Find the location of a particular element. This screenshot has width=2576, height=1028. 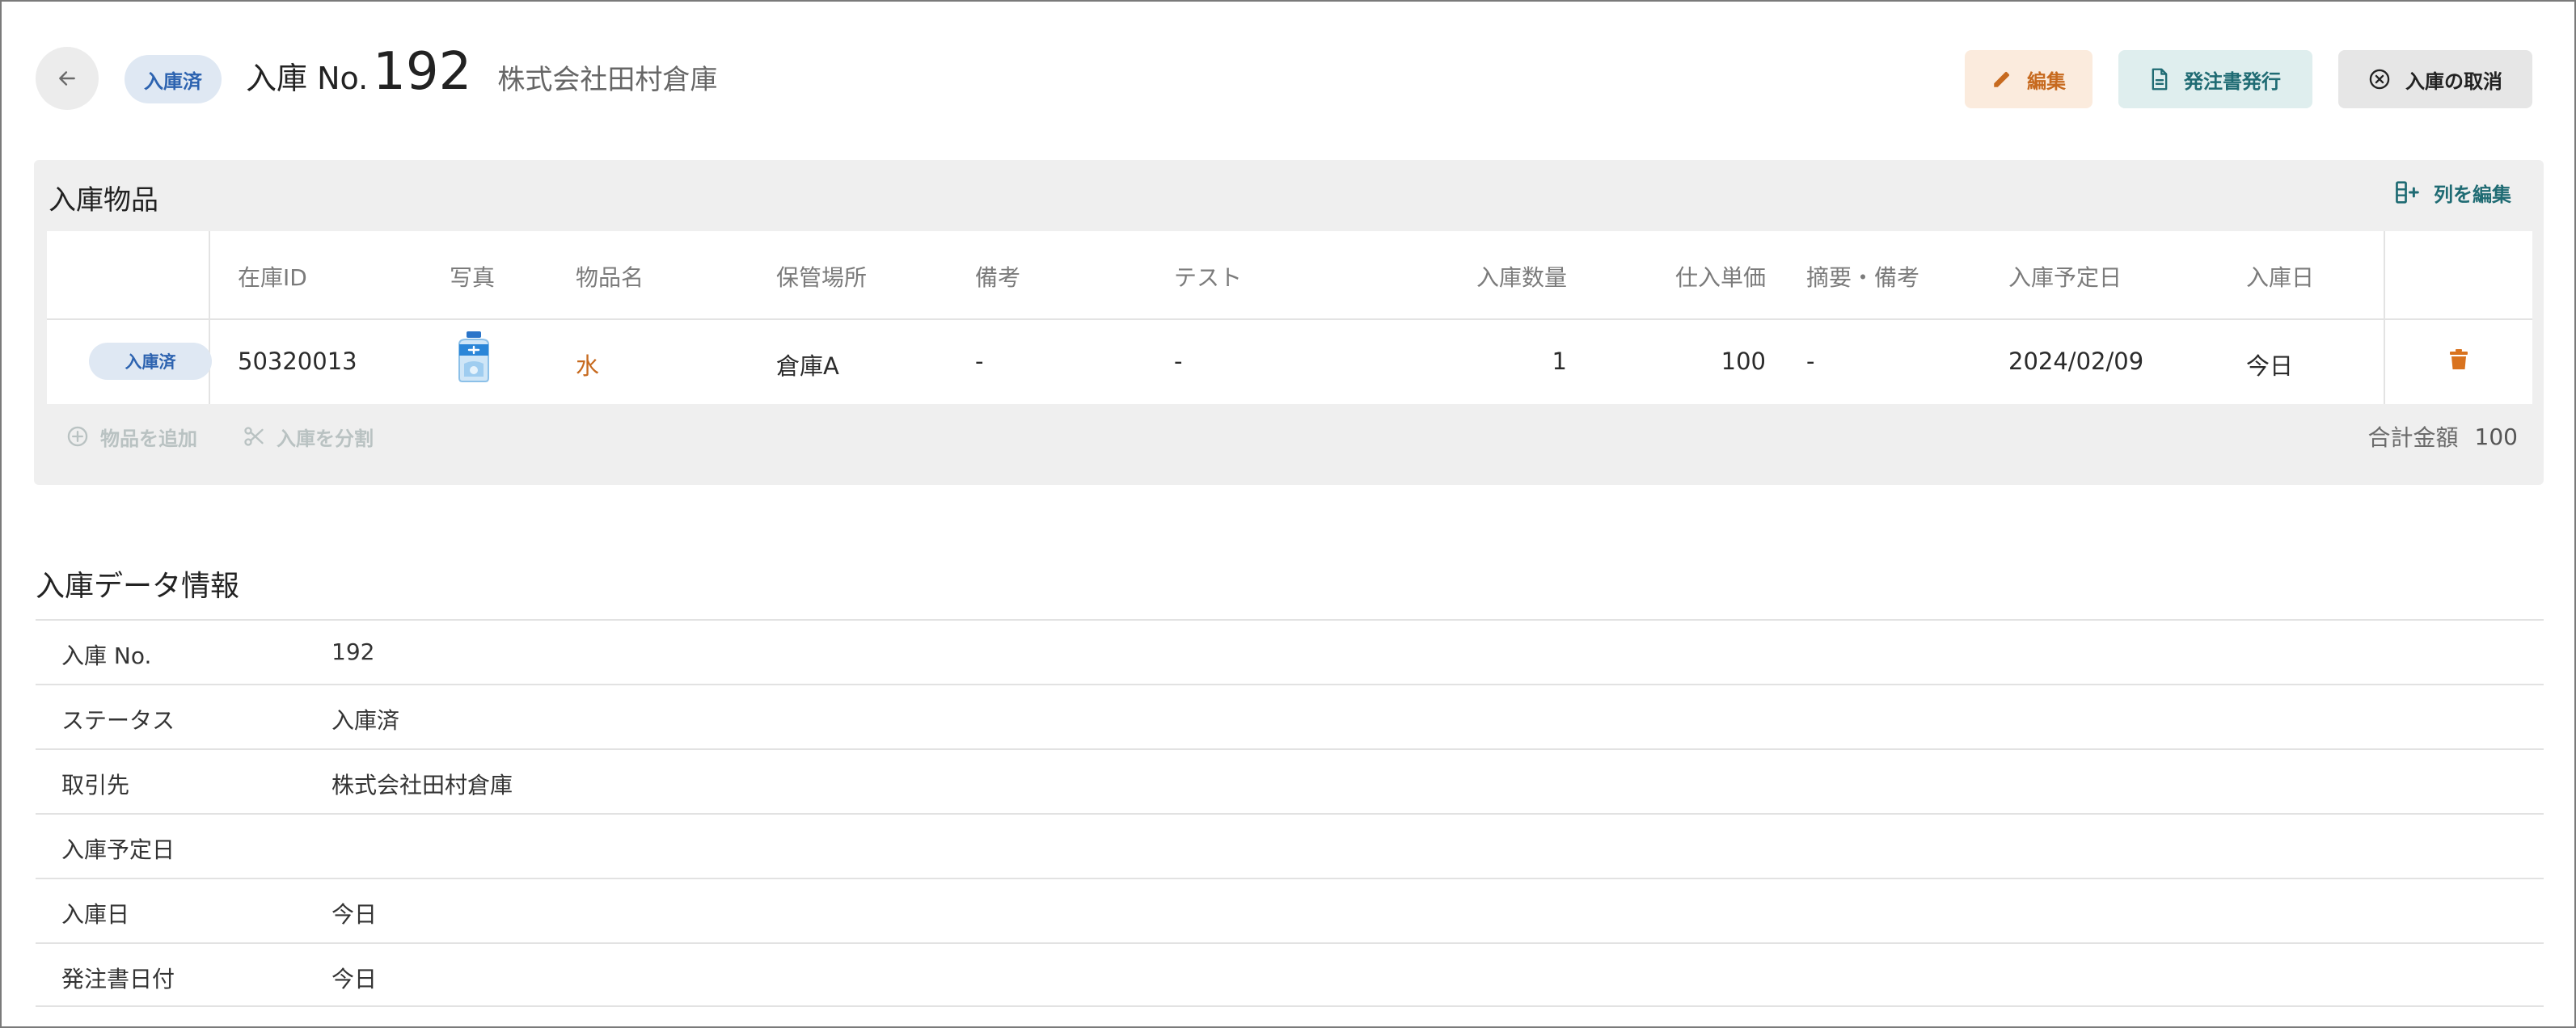

total-label: 合計金額 is located at coordinates (2413, 437).